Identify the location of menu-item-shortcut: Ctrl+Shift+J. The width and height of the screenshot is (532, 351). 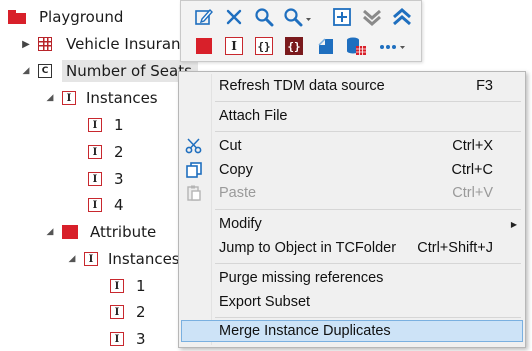
(455, 248).